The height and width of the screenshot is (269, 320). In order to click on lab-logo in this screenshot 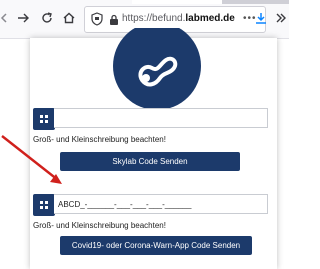, I will do `click(157, 69)`.